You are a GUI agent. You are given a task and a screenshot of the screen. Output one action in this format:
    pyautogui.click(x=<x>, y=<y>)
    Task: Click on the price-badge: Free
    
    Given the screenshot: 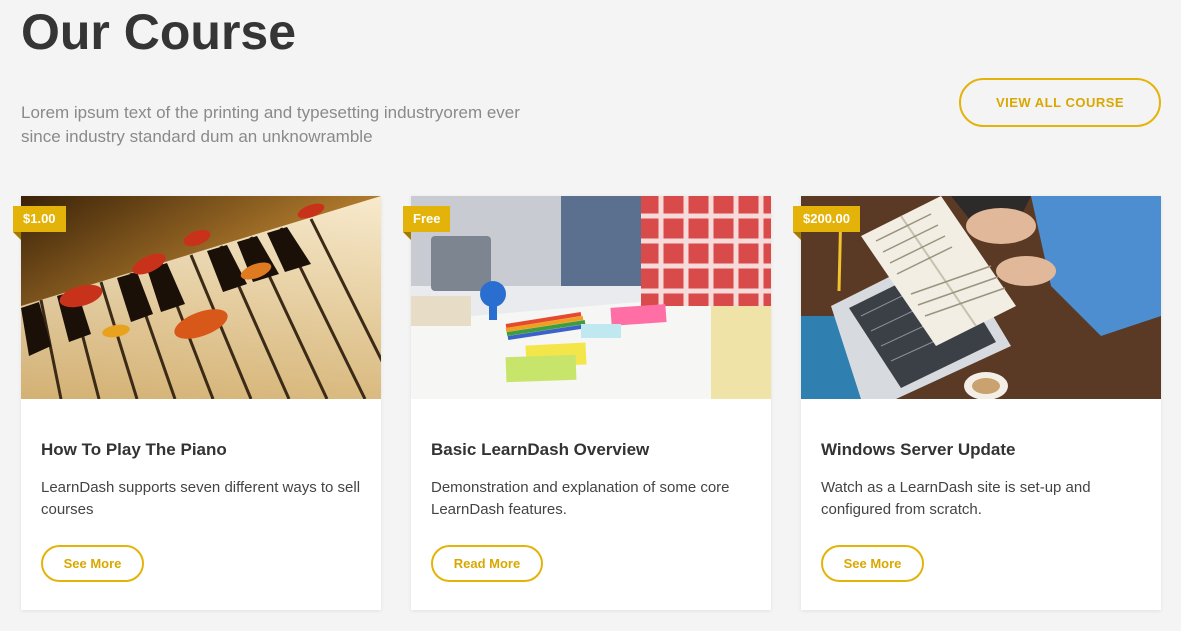 What is the action you would take?
    pyautogui.click(x=427, y=223)
    